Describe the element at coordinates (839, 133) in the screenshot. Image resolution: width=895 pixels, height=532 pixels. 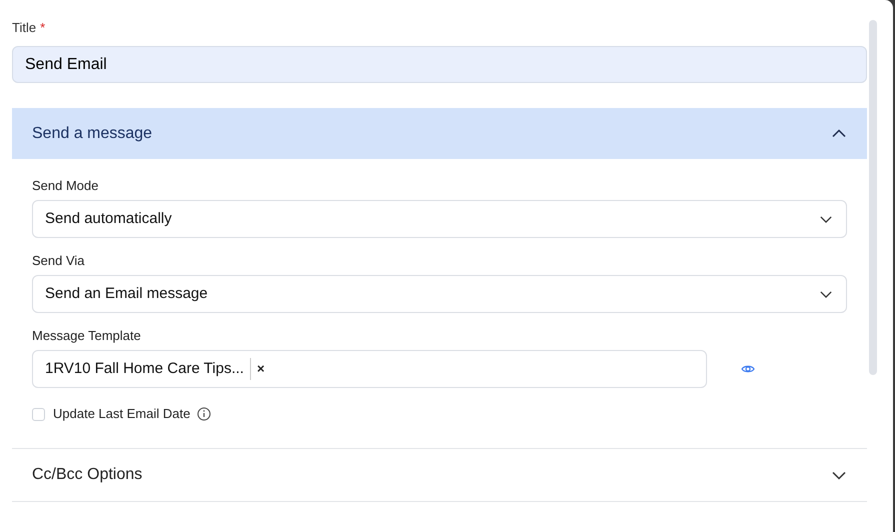
I see `collapse-chevron-icon` at that location.